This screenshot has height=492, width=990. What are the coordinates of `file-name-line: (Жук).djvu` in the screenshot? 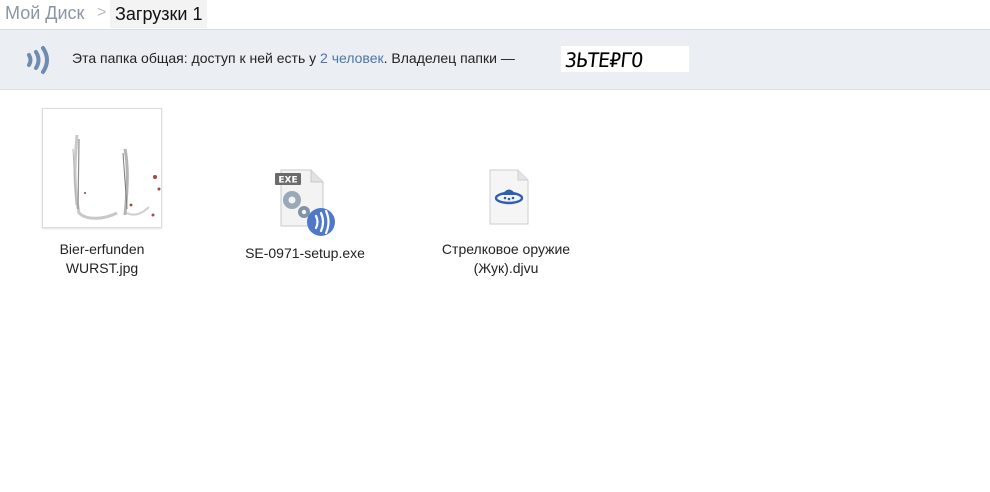 It's located at (506, 268).